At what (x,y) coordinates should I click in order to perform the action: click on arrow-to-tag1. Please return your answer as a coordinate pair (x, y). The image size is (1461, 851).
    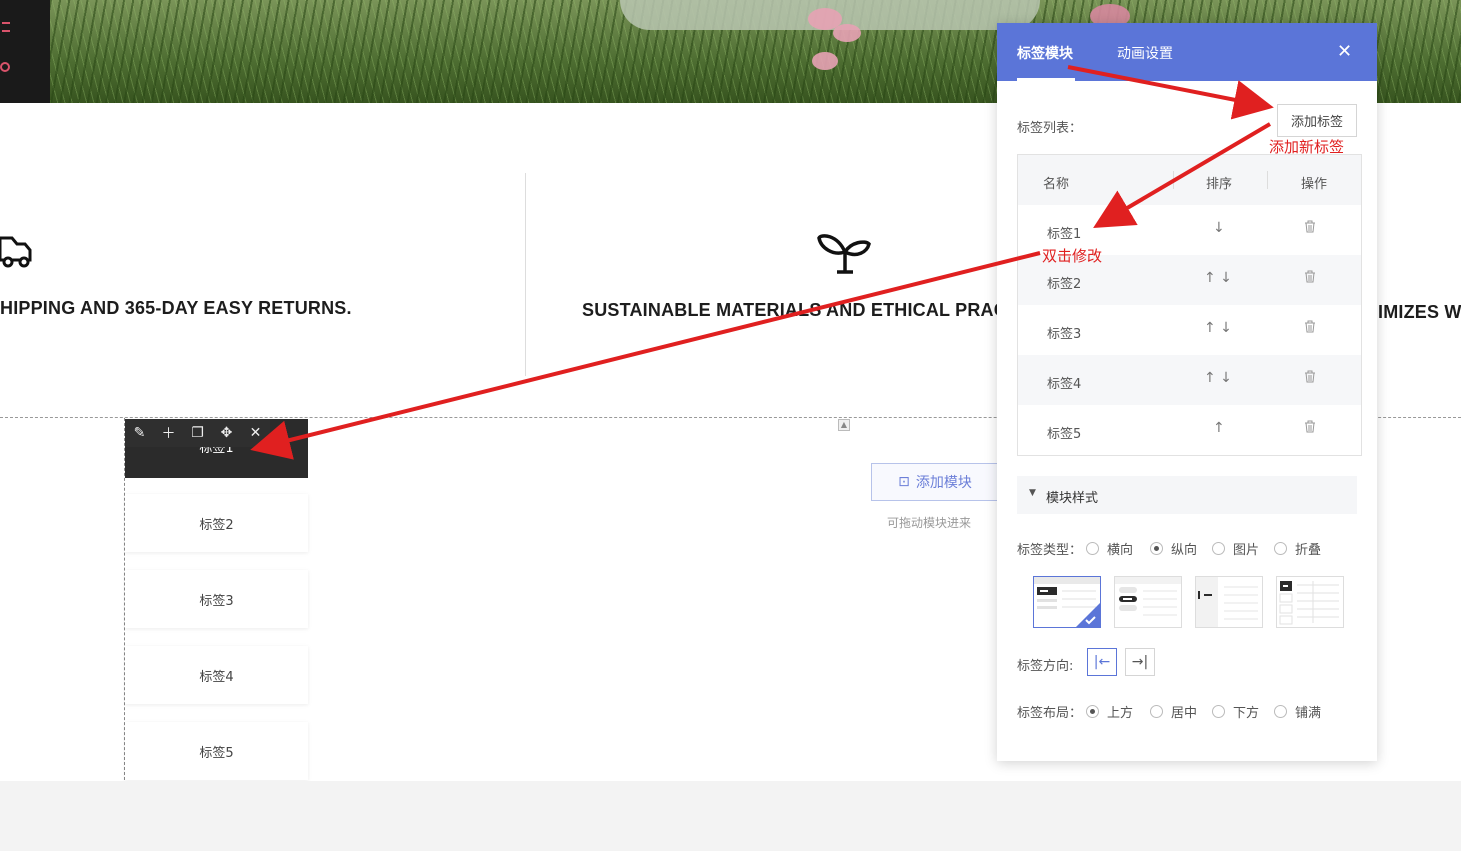
    Looking at the image, I should click on (1182, 175).